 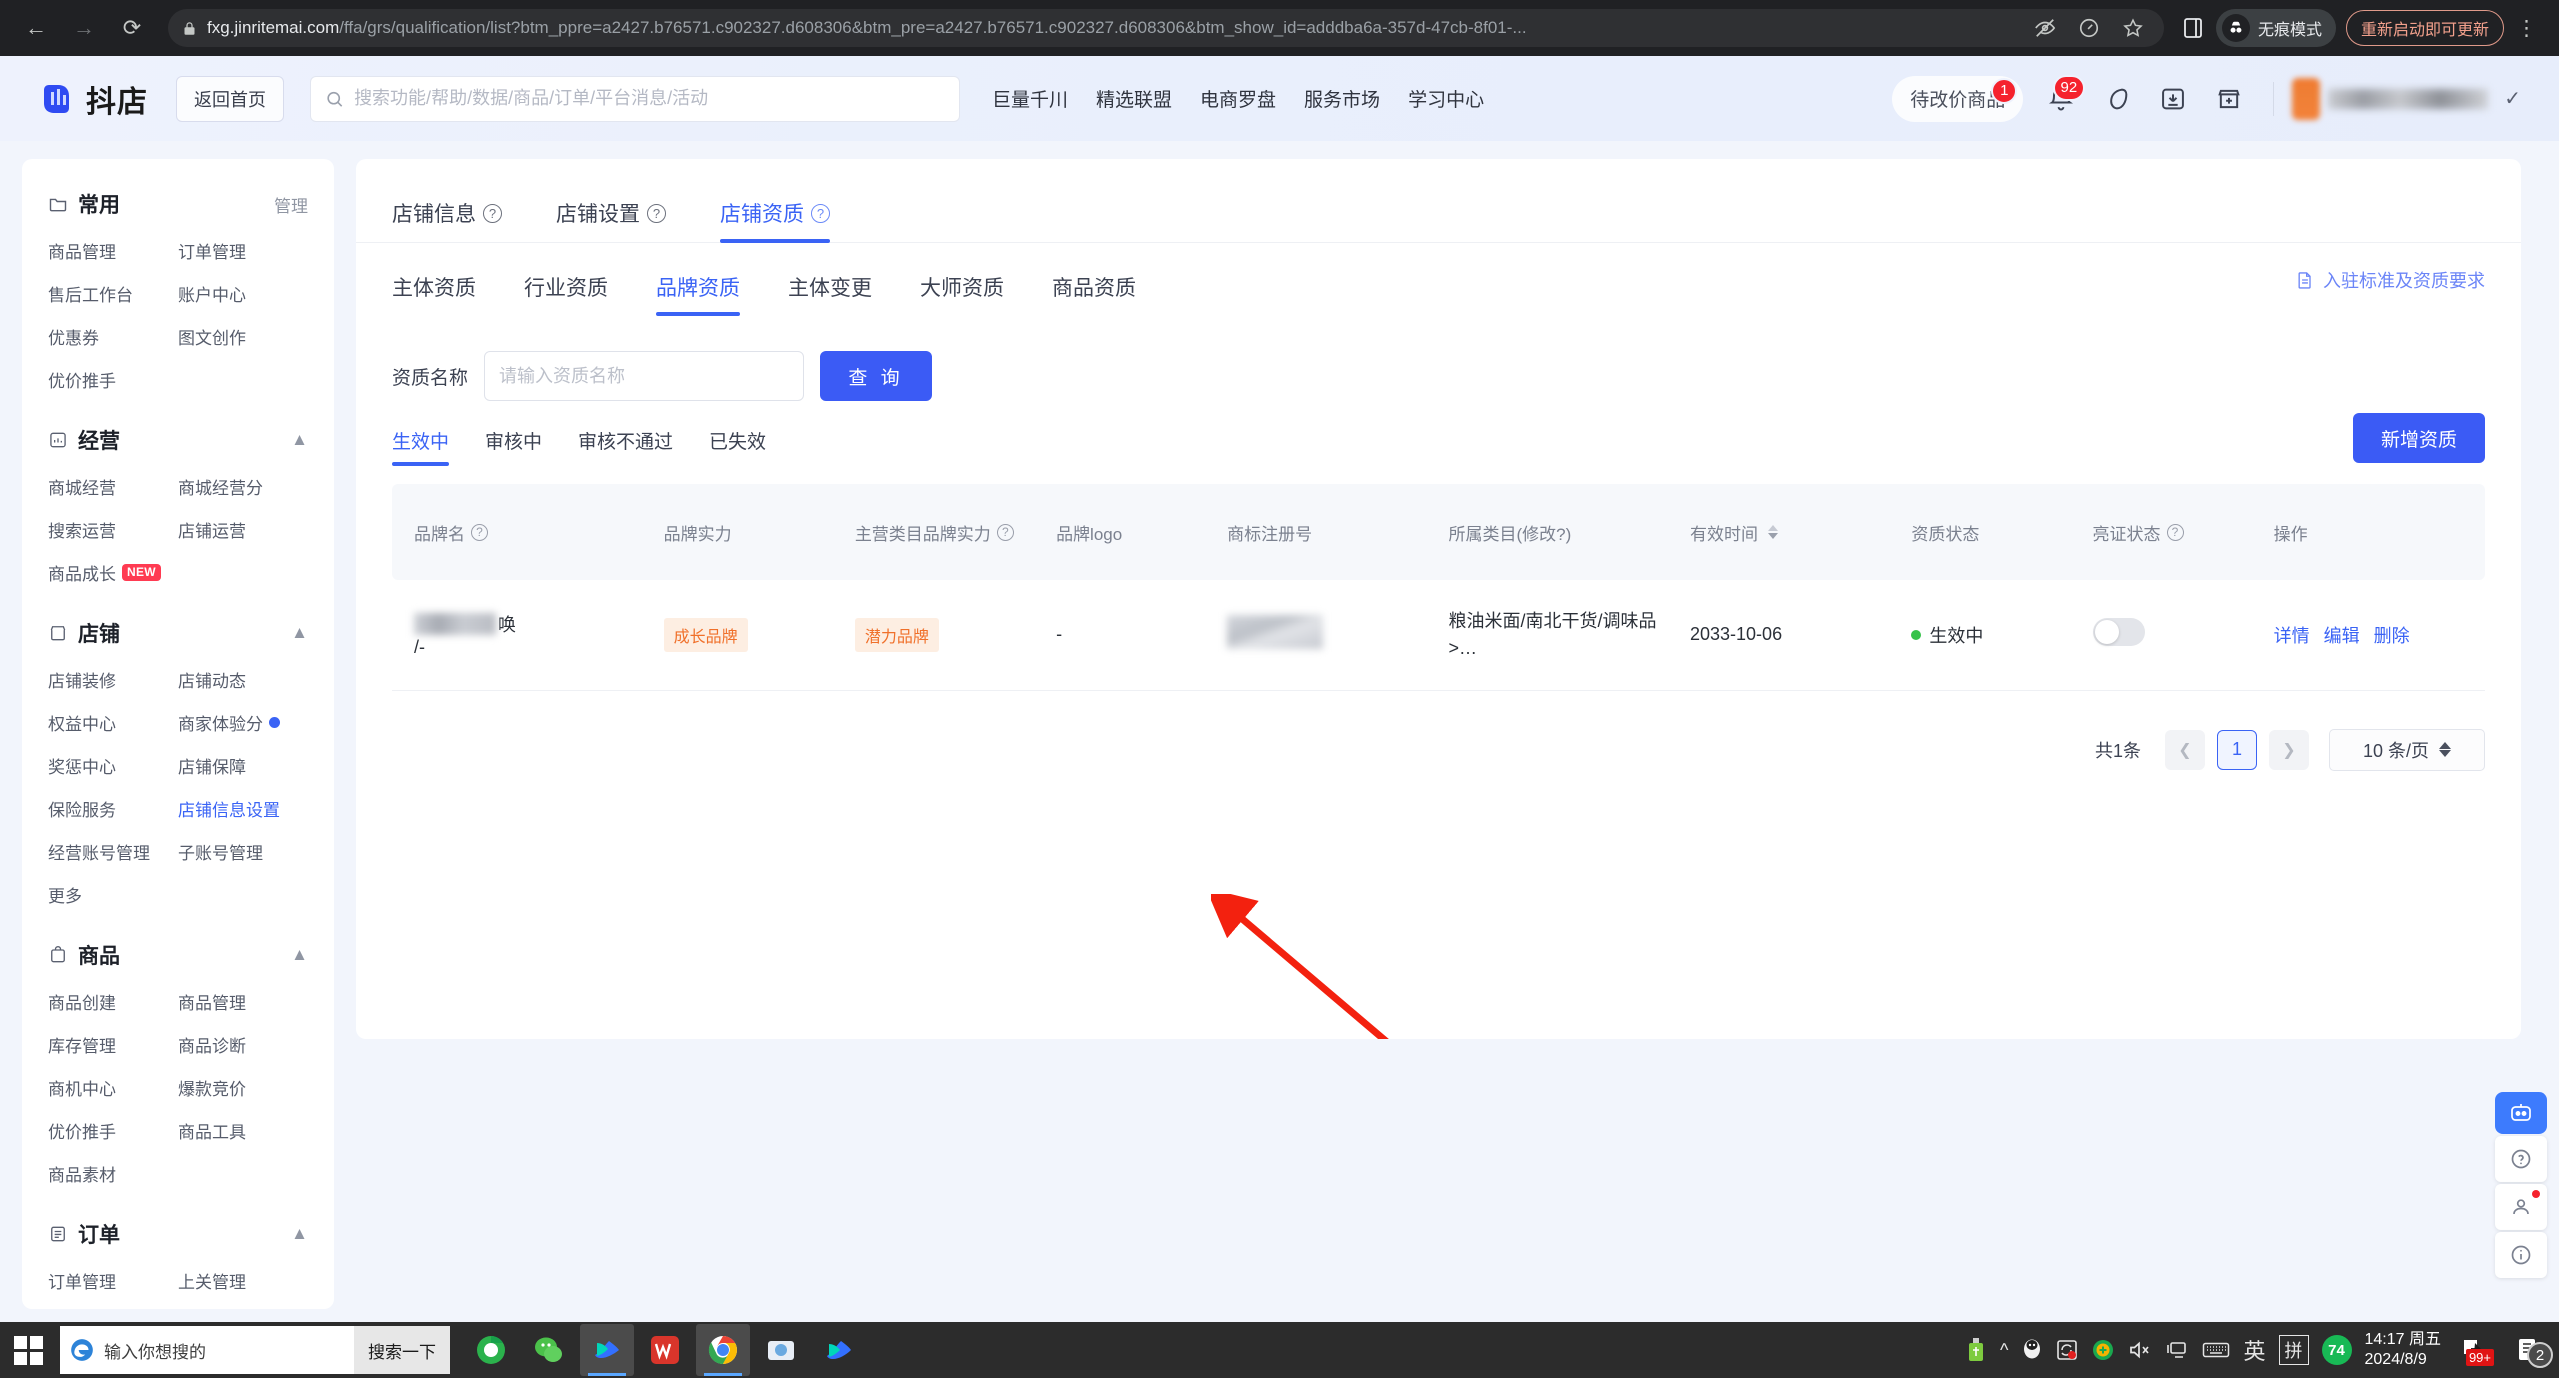 I want to click on taskbar-app-screenshot, so click(x=781, y=1350).